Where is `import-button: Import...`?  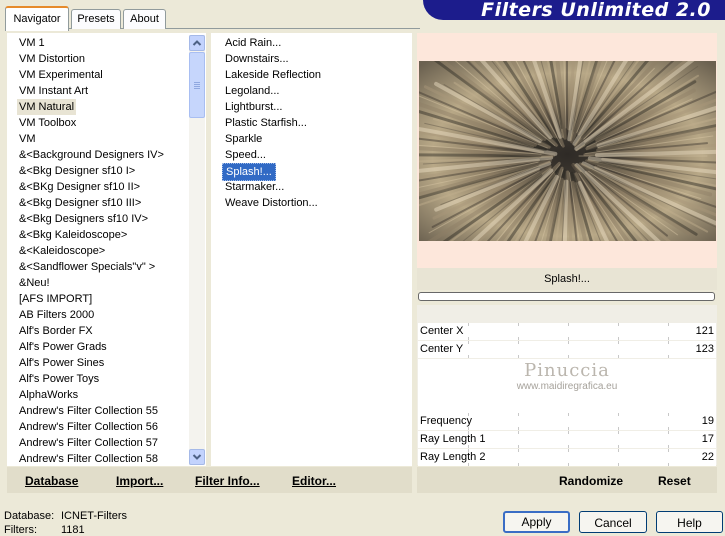 import-button: Import... is located at coordinates (139, 481).